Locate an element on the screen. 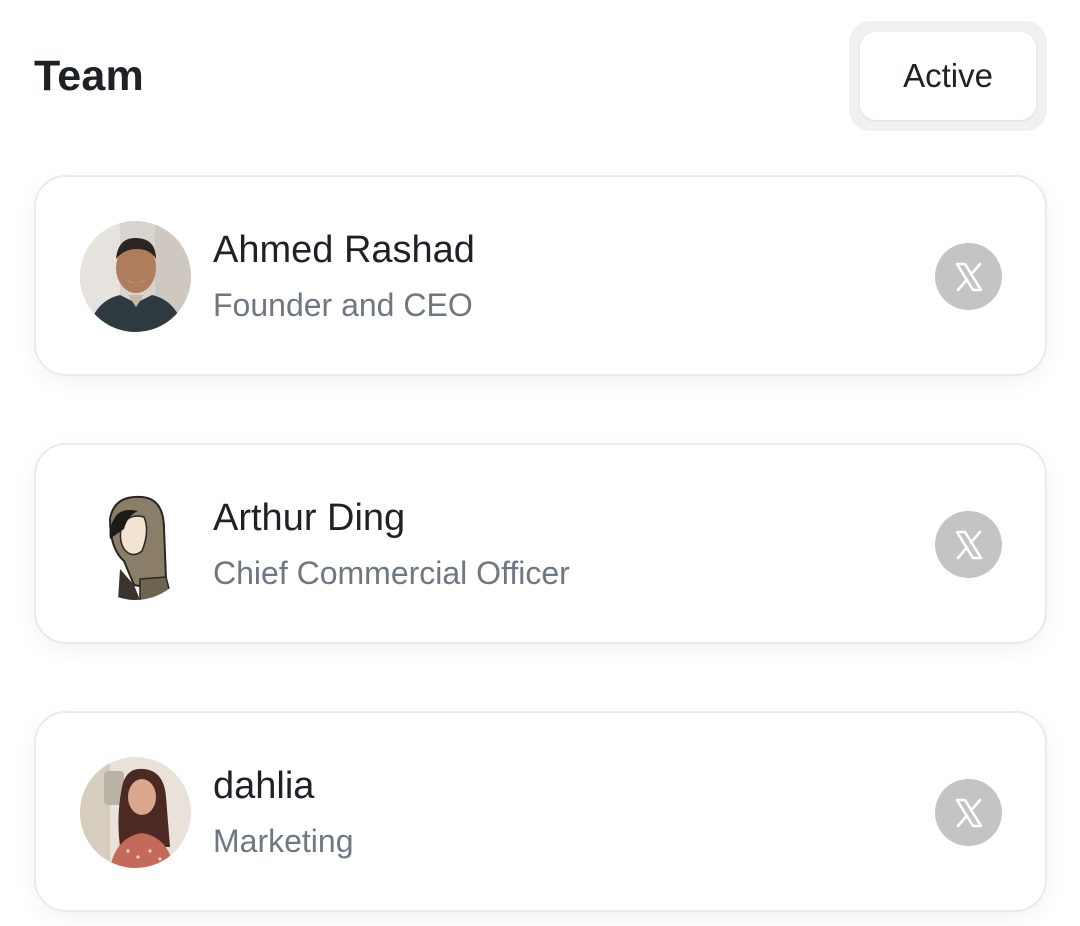 This screenshot has height=926, width=1080. member-name: Ahmed Rashad is located at coordinates (344, 250).